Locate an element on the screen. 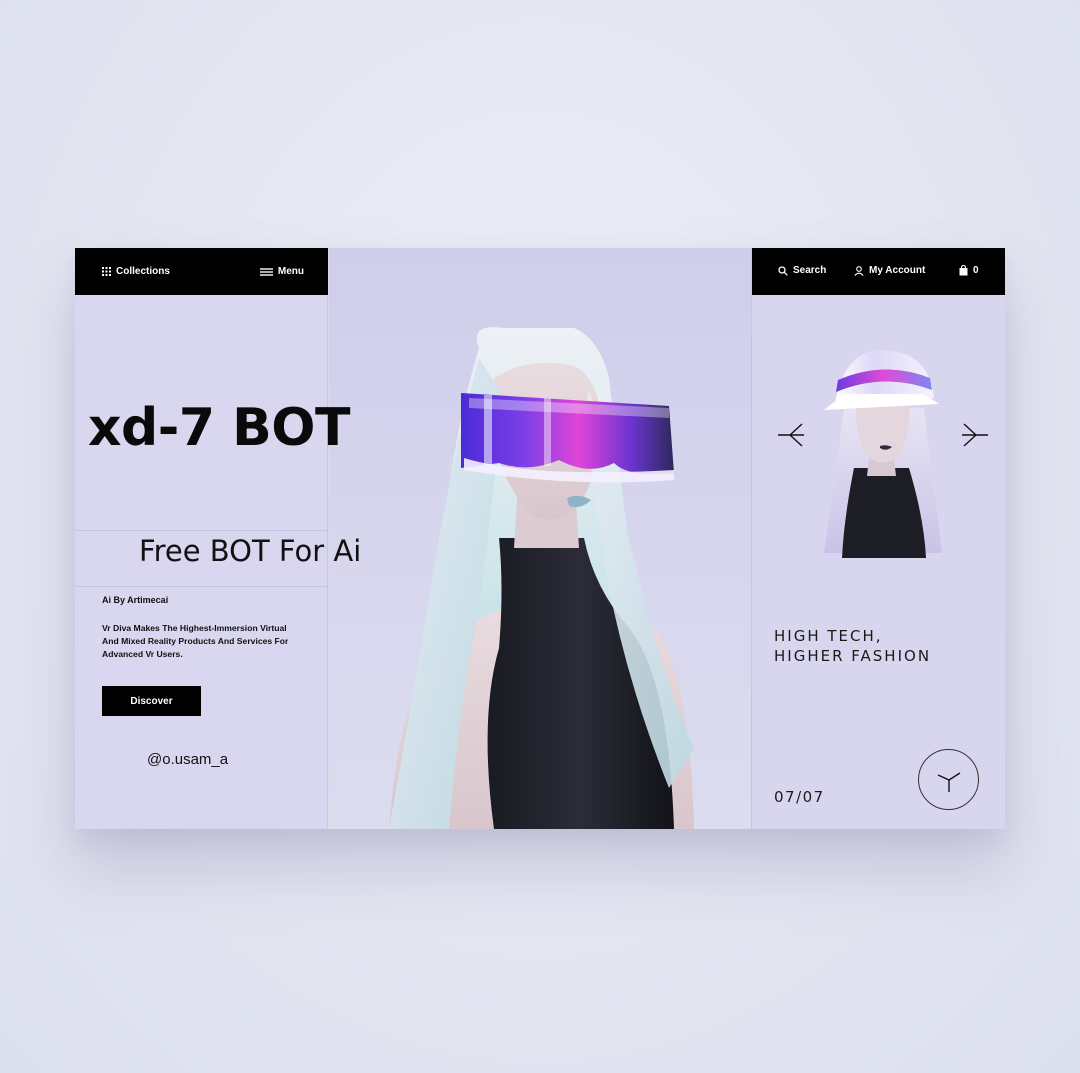 The width and height of the screenshot is (1080, 1073). cart-button: 0 is located at coordinates (969, 270).